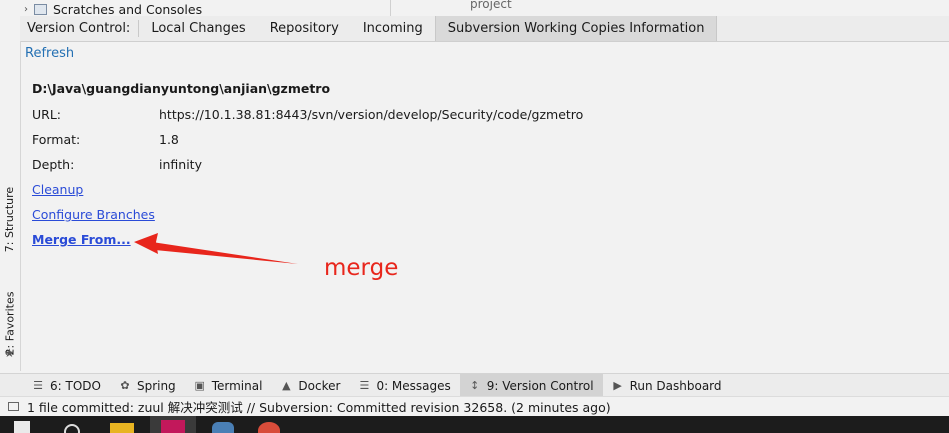 Image resolution: width=949 pixels, height=433 pixels. I want to click on tool-terminal: ▣ Terminal, so click(228, 385).